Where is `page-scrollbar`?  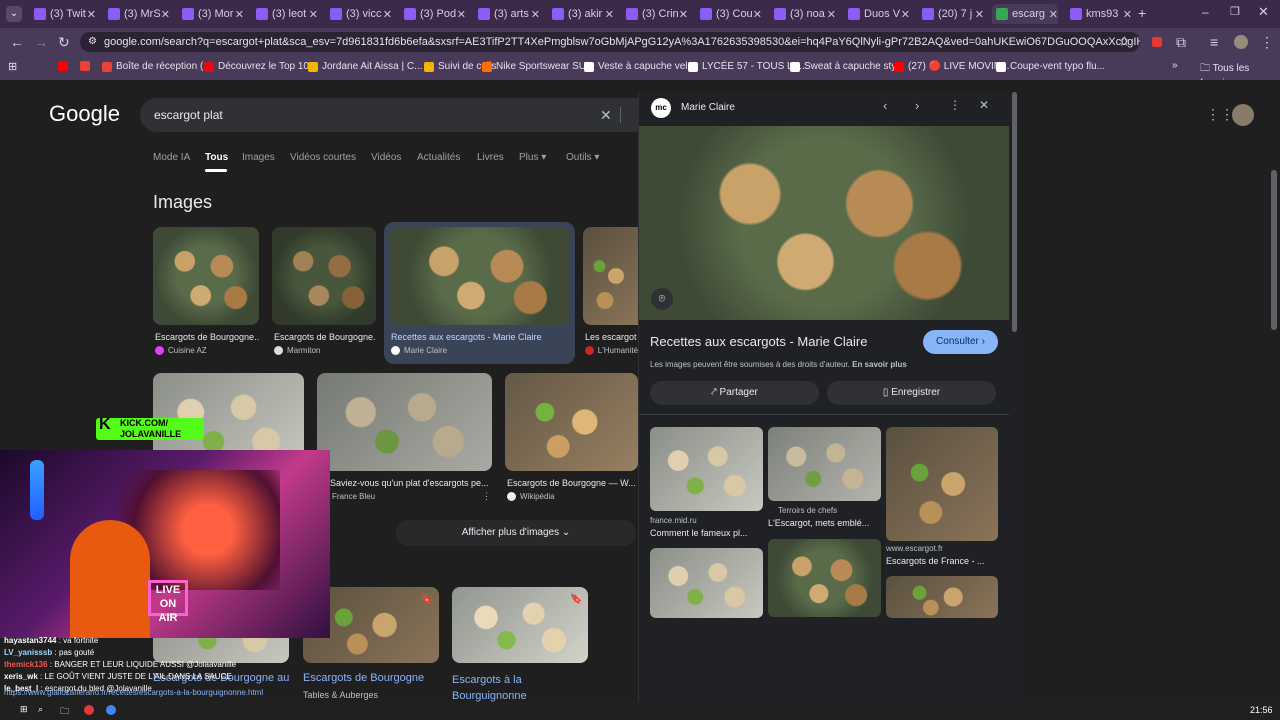 page-scrollbar is located at coordinates (1274, 250).